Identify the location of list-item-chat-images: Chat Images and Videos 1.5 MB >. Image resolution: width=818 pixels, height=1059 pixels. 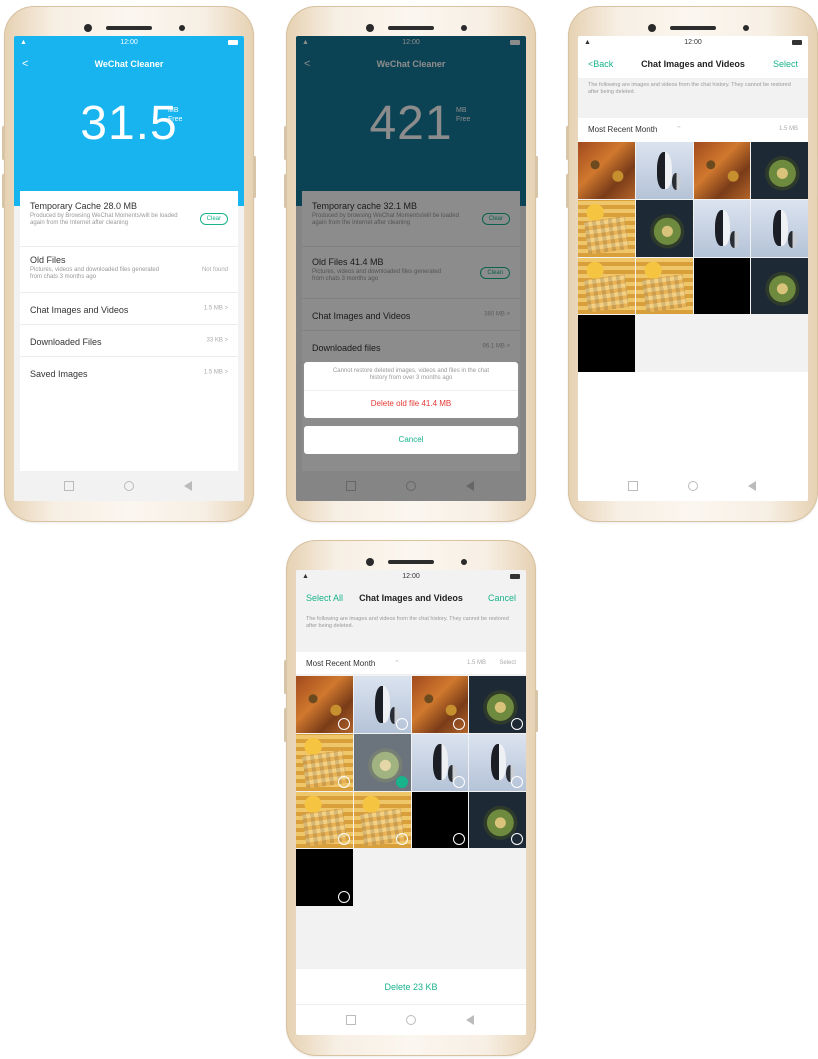
(129, 309).